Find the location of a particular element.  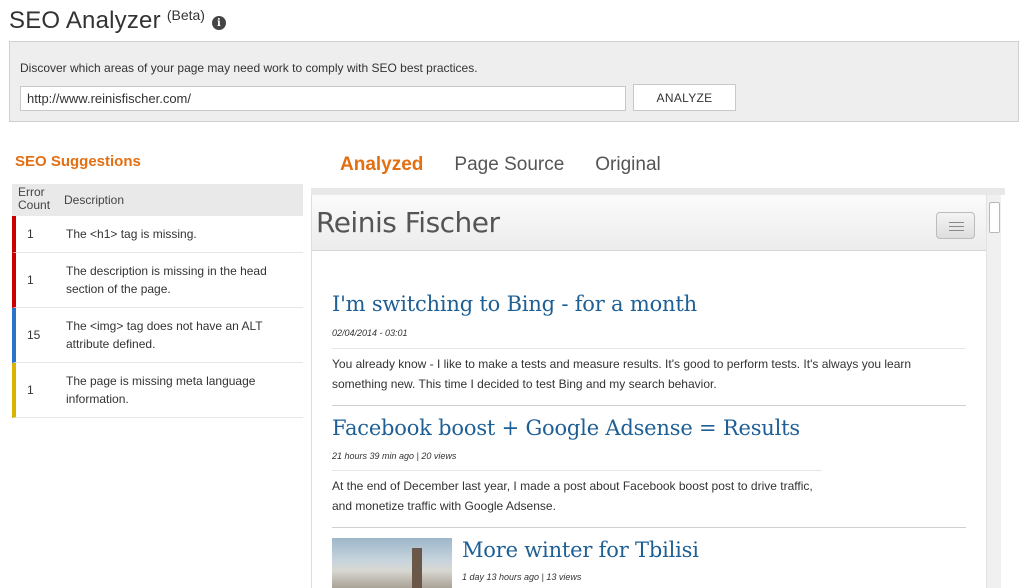

analyze-button: ANALYZE is located at coordinates (684, 97).